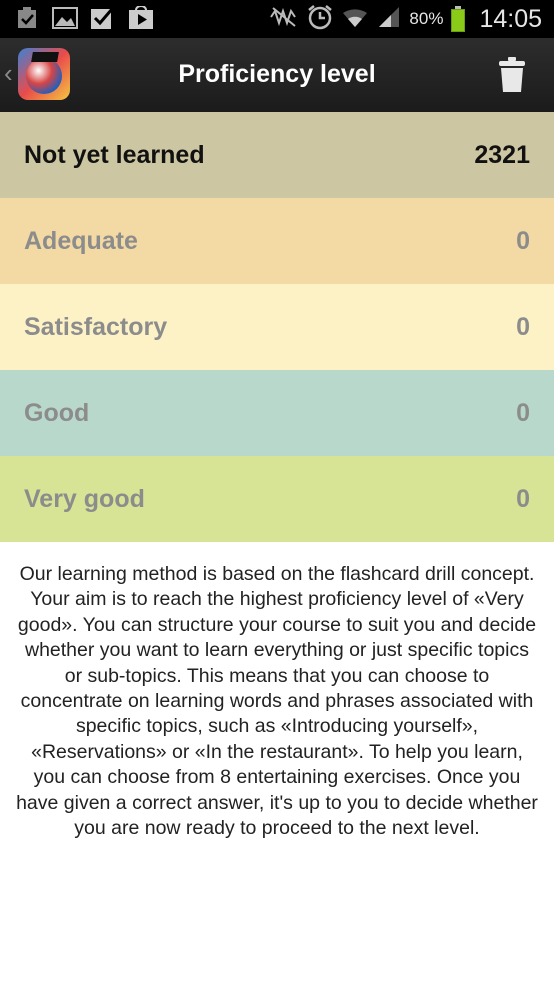  I want to click on level-row-good: Good 0, so click(277, 413).